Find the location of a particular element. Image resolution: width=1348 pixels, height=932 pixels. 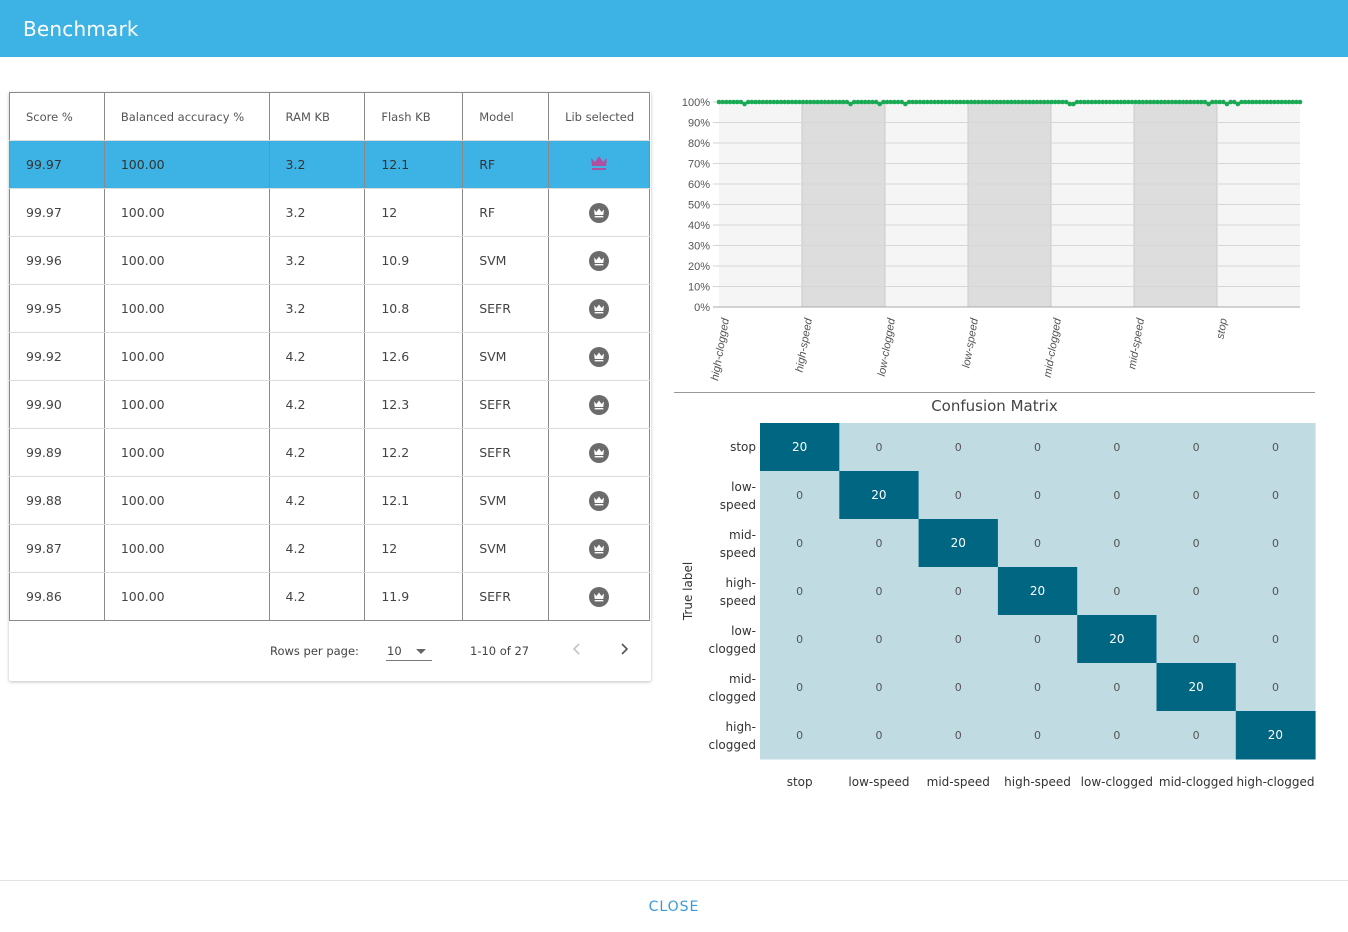

cell-score: 99.88 is located at coordinates (57, 500).